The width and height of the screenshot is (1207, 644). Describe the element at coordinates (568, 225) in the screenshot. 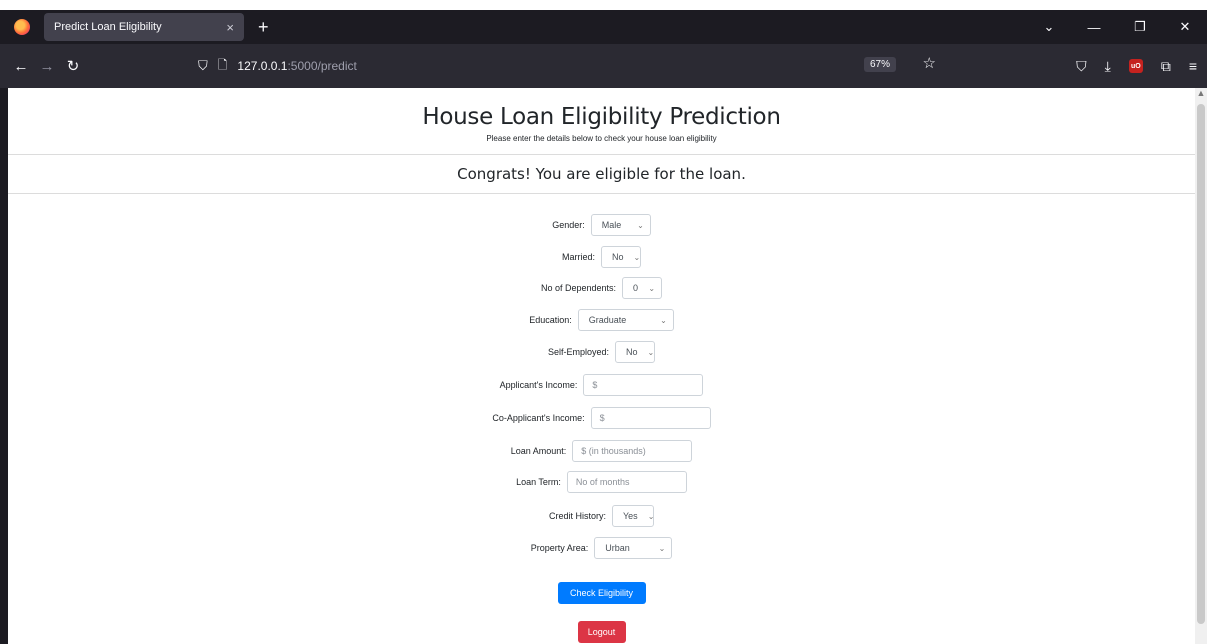

I see `gender-label: Gender:` at that location.